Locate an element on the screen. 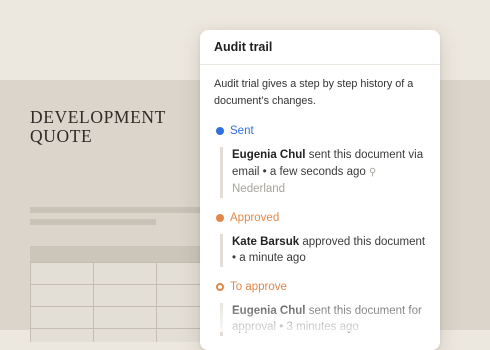  audit-trail-title: Audit trail is located at coordinates (243, 47).